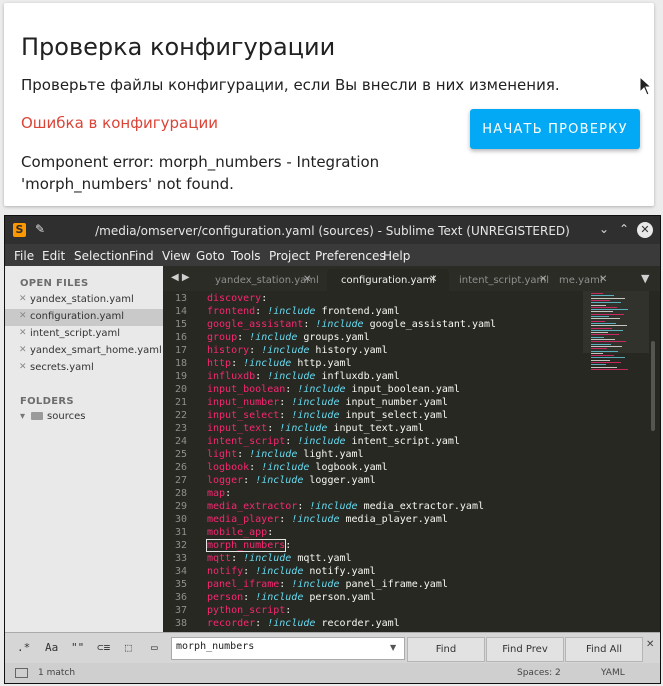 The width and height of the screenshot is (663, 686). I want to click on code-line: 33 mqtt: !include mqtt.yaml, so click(373, 559).